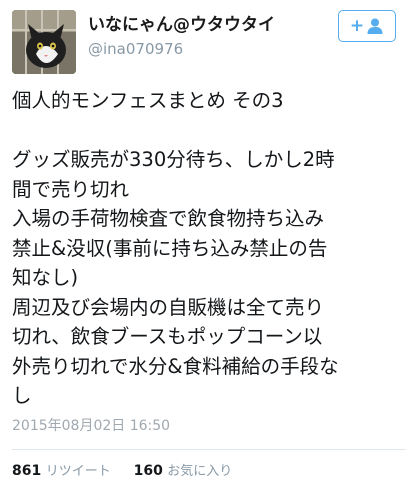 This screenshot has height=500, width=406. Describe the element at coordinates (78, 471) in the screenshot. I see `retweet-label: リツイート` at that location.